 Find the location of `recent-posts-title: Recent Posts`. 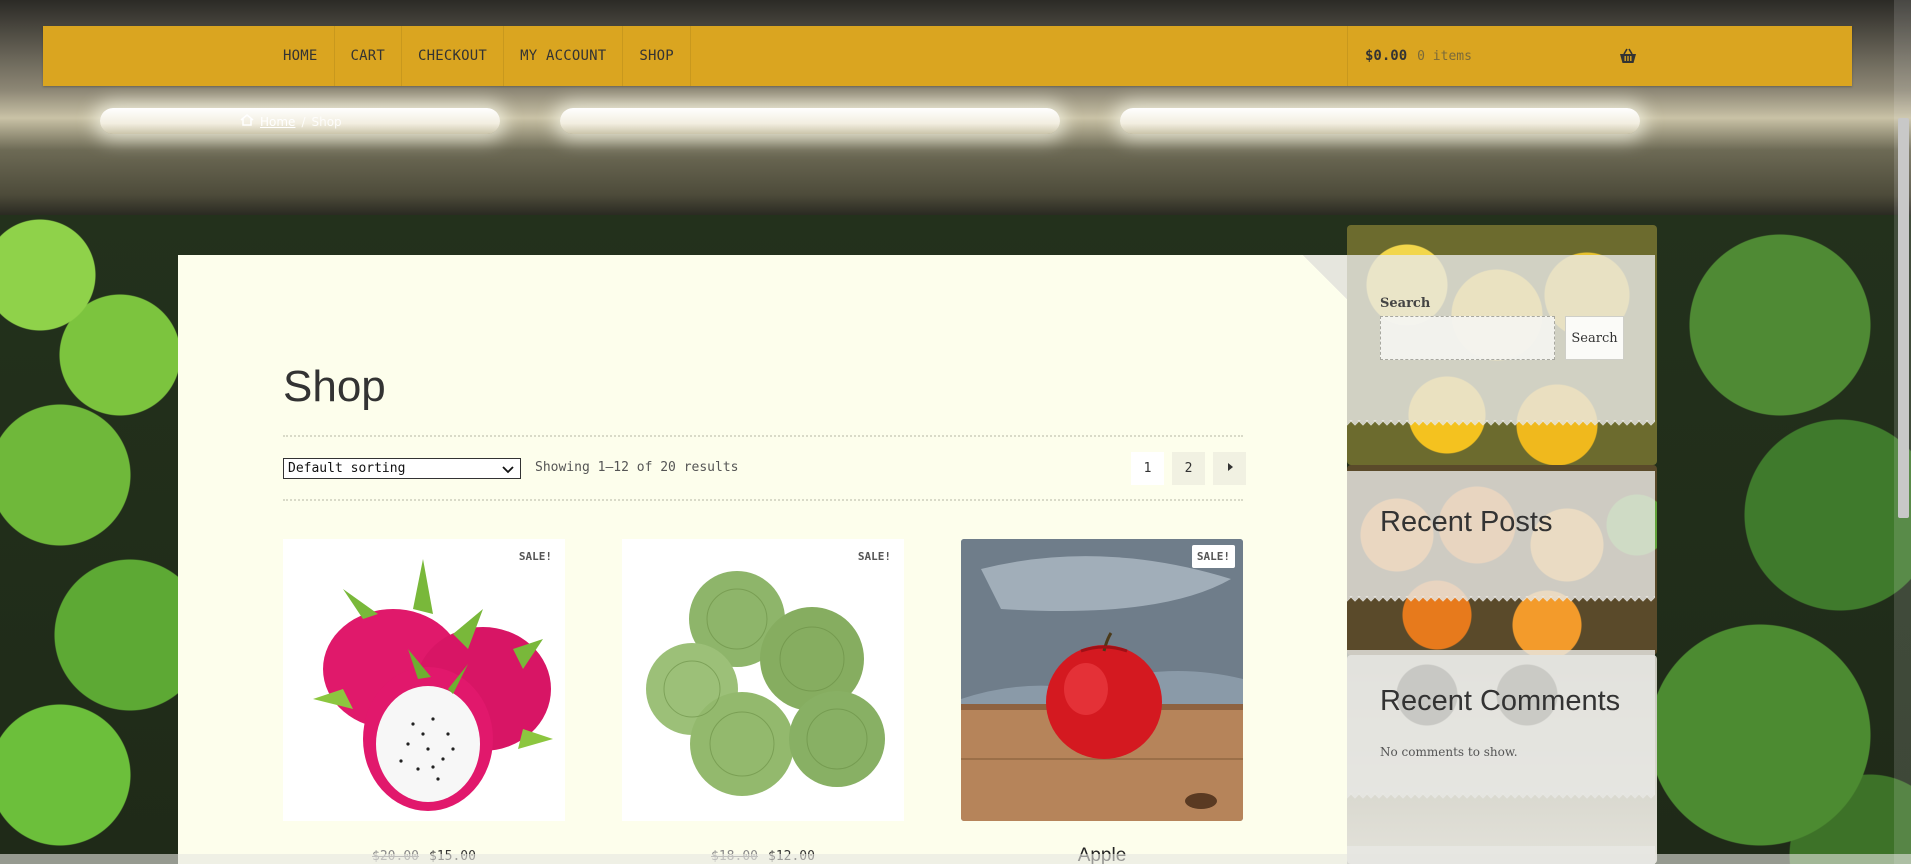

recent-posts-title: Recent Posts is located at coordinates (1466, 522).